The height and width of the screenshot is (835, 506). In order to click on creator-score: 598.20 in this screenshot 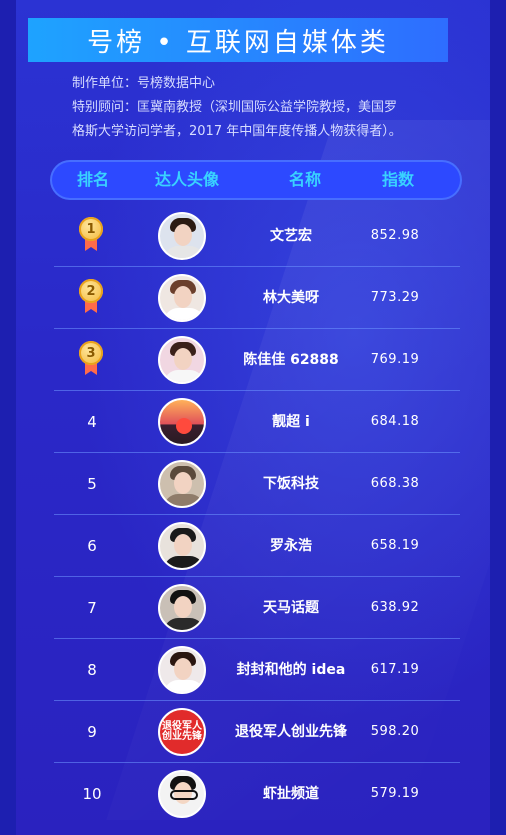, I will do `click(395, 731)`.